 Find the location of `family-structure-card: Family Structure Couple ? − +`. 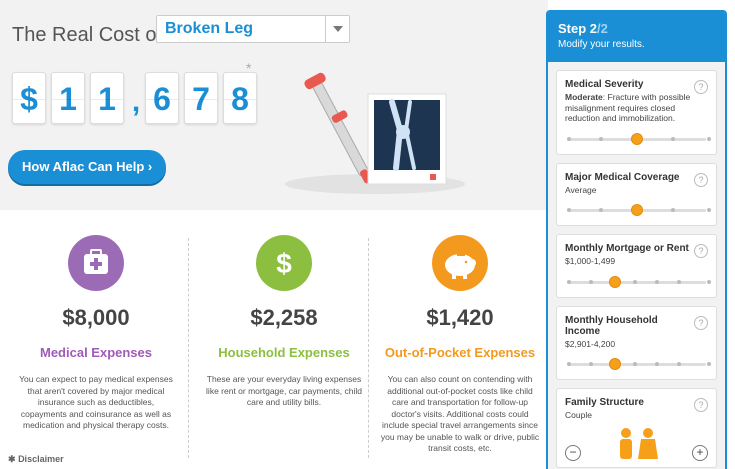

family-structure-card: Family Structure Couple ? − + is located at coordinates (636, 428).